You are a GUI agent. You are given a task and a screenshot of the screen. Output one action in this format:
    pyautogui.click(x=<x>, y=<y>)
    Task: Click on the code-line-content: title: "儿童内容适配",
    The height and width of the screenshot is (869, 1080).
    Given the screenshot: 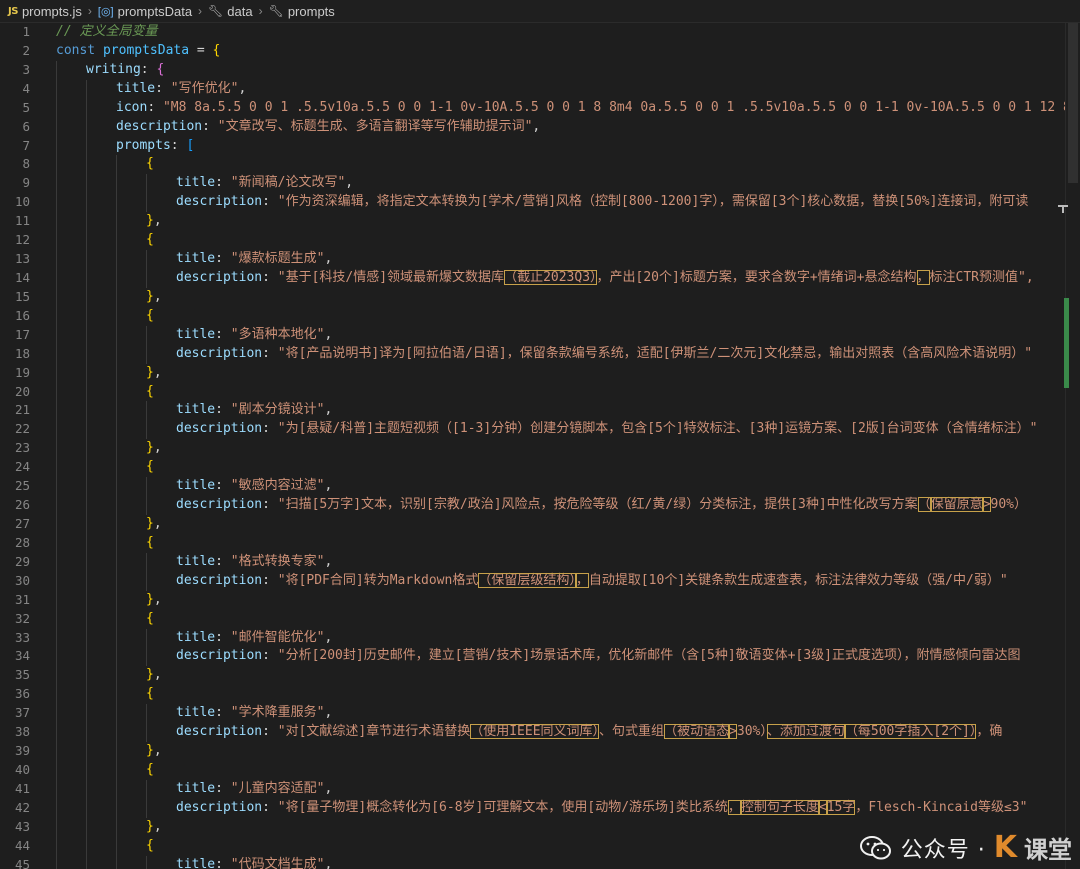 What is the action you would take?
    pyautogui.click(x=254, y=789)
    